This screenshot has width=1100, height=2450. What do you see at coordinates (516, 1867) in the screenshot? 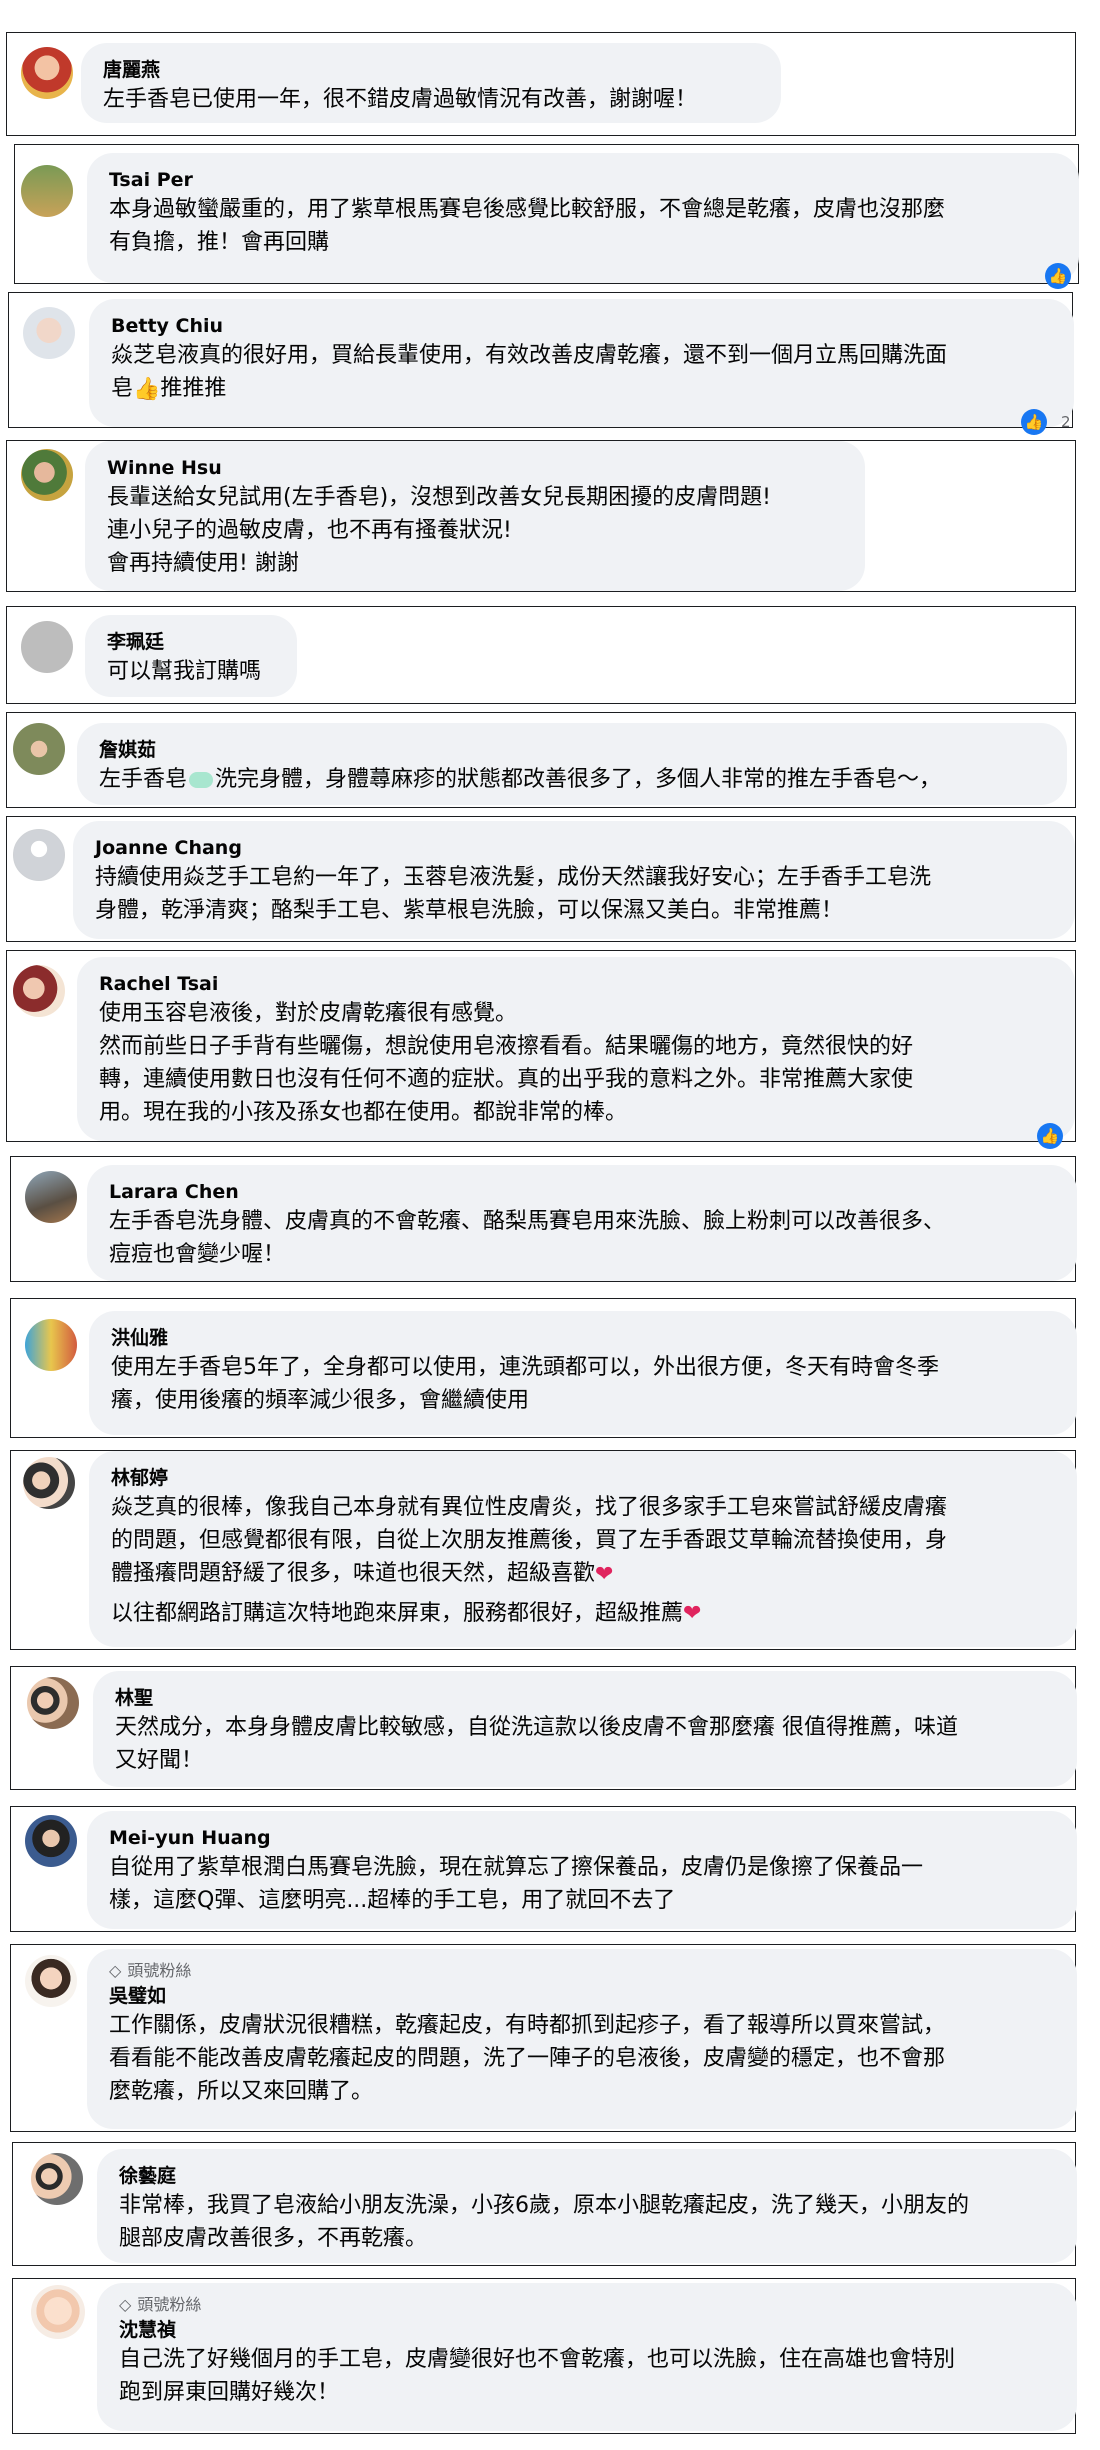
I see `comment-text: 自從用了紫草根潤白馬賽皂洗臉，現在就算忘了擦保養品，皮膚仍是像擦了保養品一` at bounding box center [516, 1867].